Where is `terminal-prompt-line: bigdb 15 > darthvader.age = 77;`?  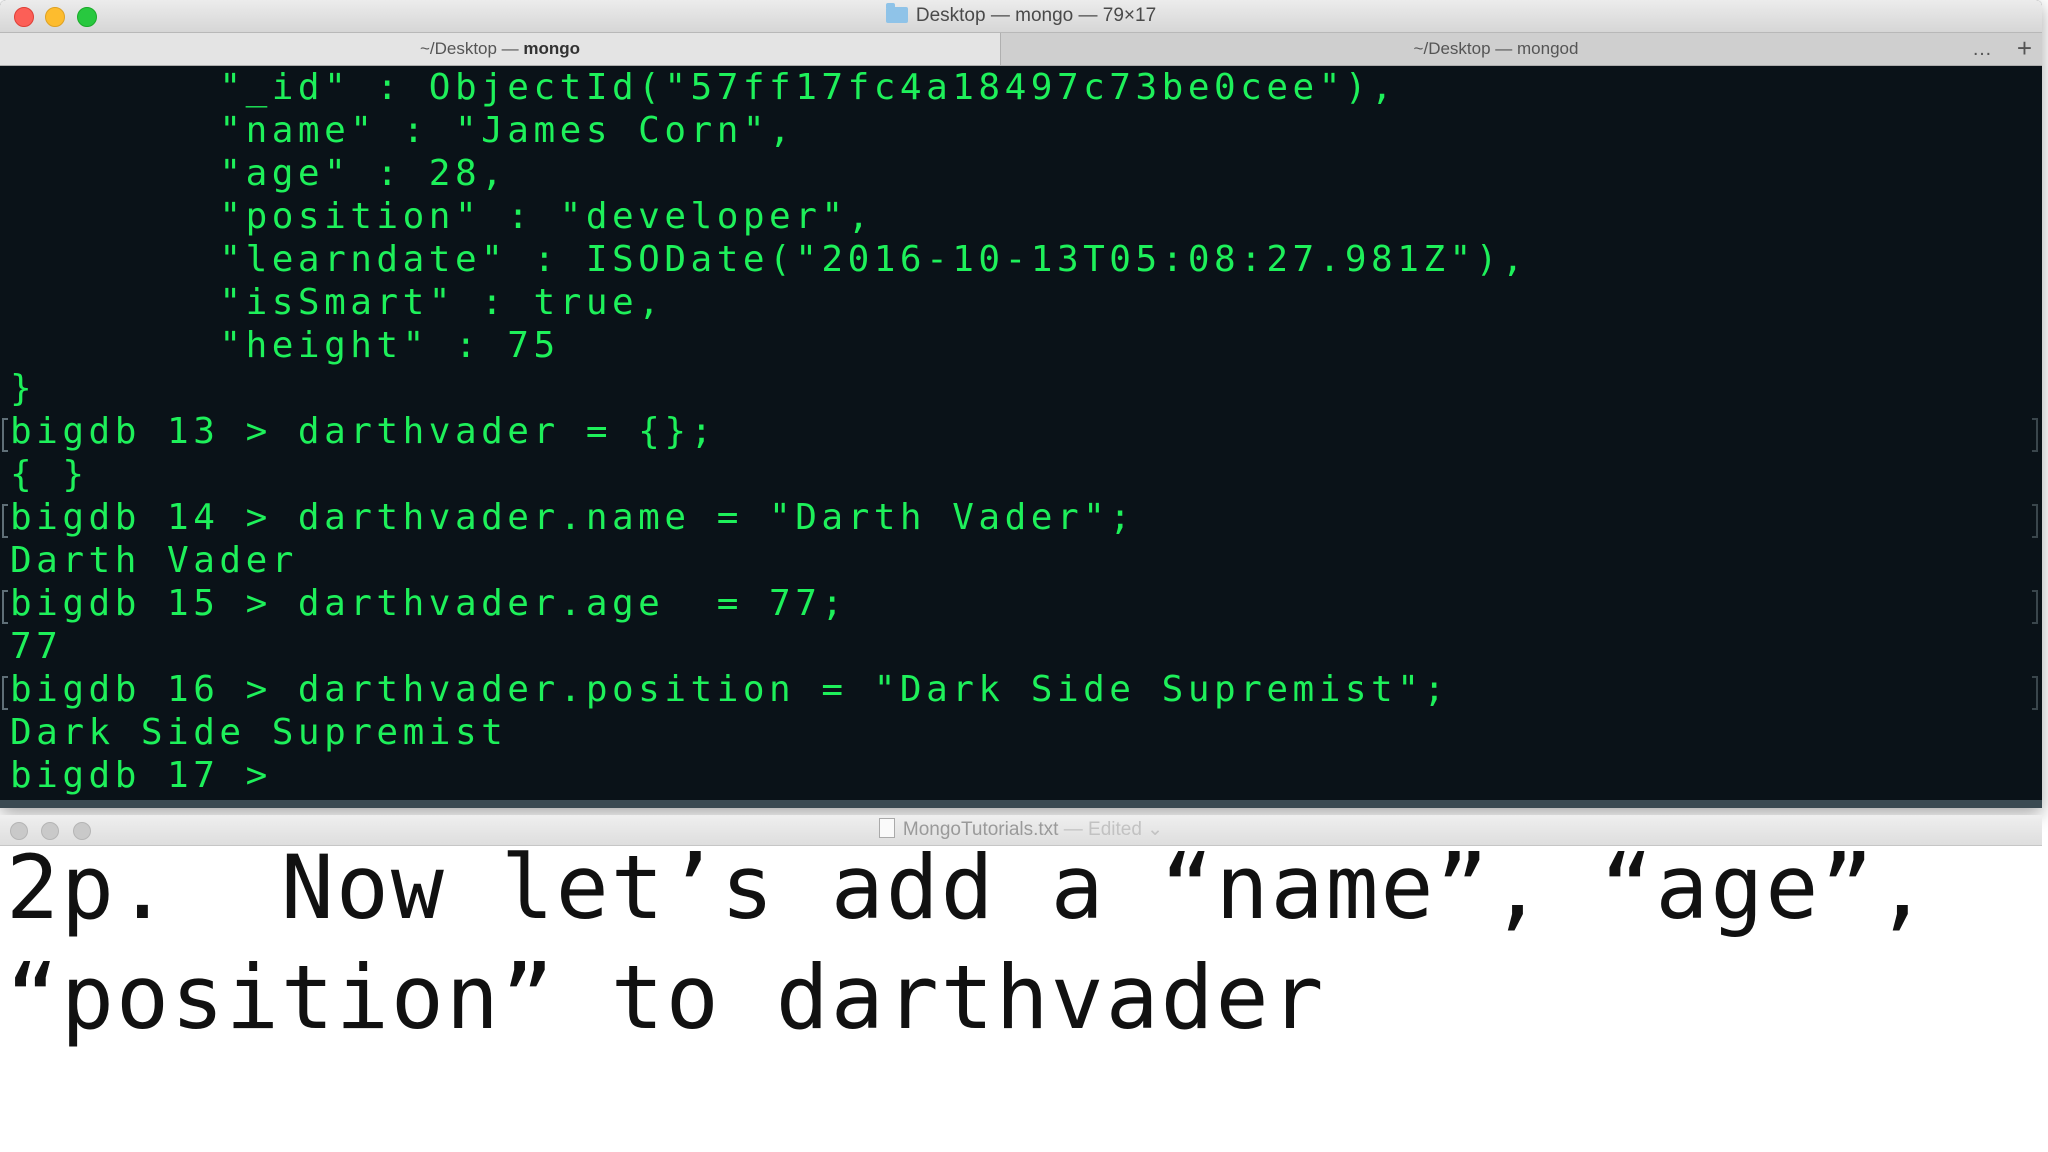 terminal-prompt-line: bigdb 15 > darthvader.age = 77; is located at coordinates (429, 603).